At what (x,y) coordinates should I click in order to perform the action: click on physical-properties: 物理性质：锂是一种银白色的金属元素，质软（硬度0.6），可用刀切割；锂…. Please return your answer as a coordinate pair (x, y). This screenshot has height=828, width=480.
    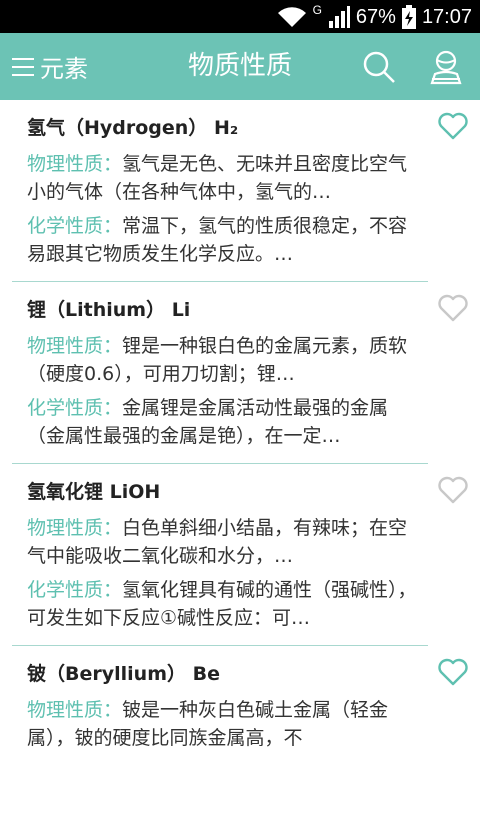
    Looking at the image, I should click on (217, 360).